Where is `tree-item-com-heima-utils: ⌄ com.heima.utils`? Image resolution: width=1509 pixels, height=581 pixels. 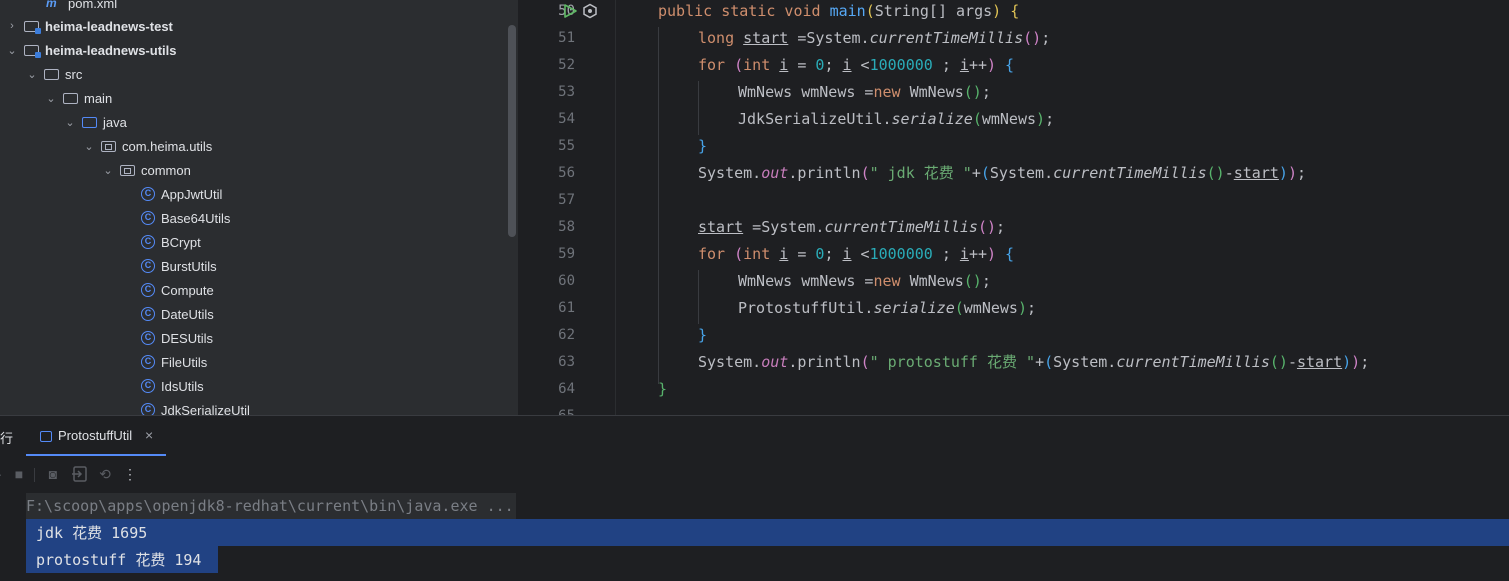 tree-item-com-heima-utils: ⌄ com.heima.utils is located at coordinates (259, 146).